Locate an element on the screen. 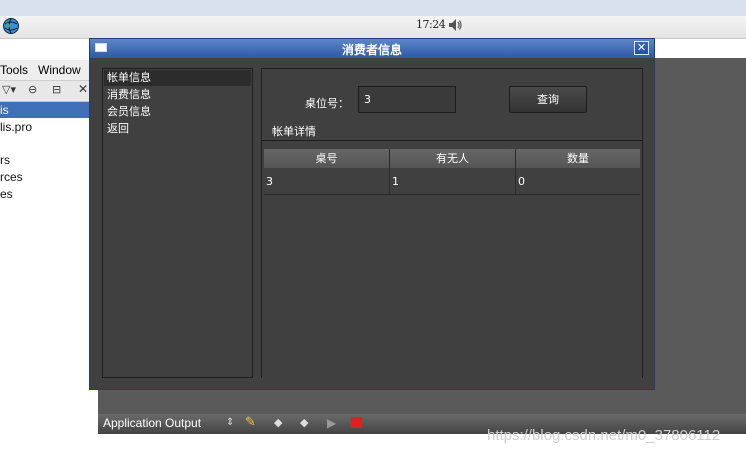 The width and height of the screenshot is (746, 456). prev-icon: ◆ is located at coordinates (278, 422).